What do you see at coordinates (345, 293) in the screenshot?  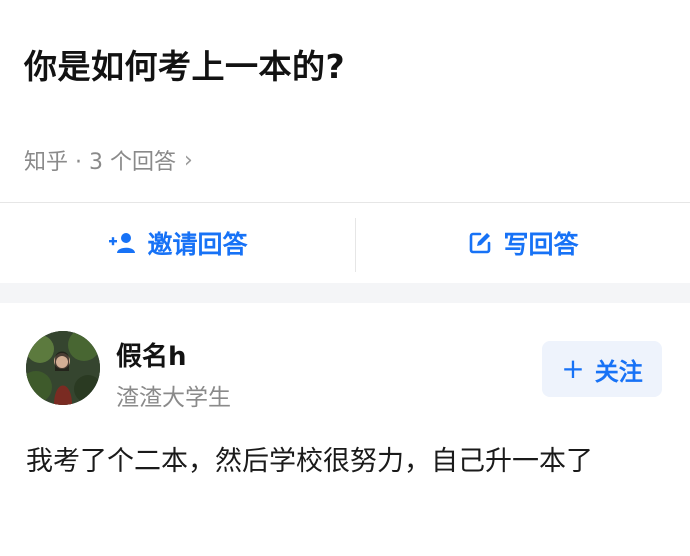 I see `section-separator` at bounding box center [345, 293].